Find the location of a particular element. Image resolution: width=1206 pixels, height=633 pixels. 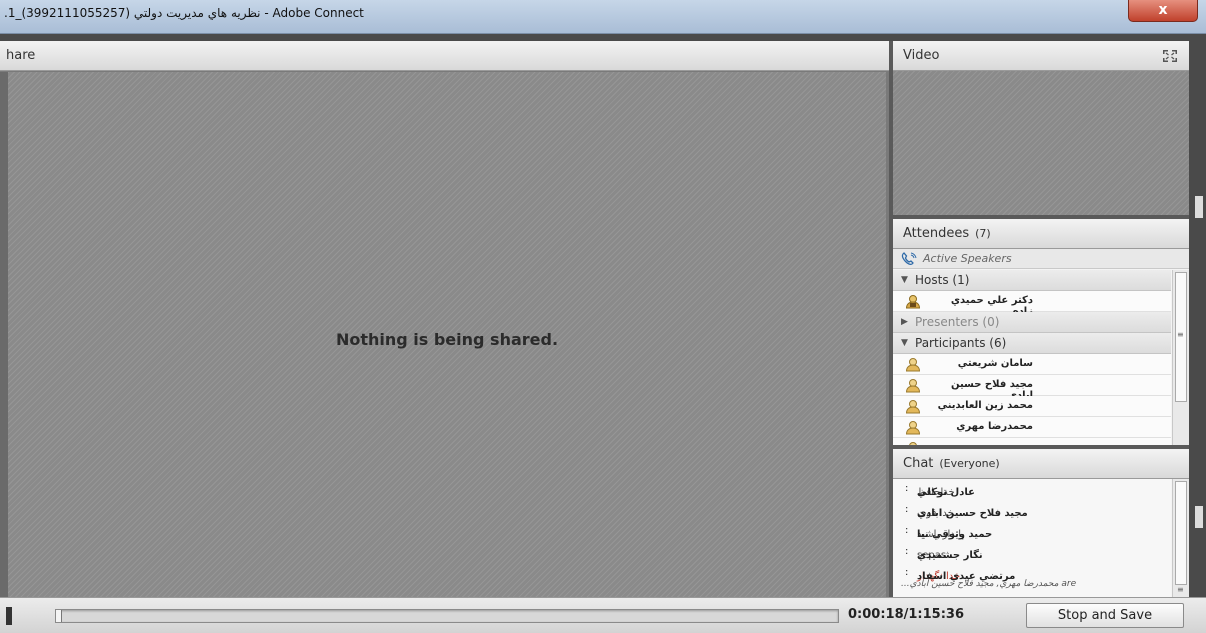

chat-message-text: پايدار باشيد : حميد وثوقي نيا is located at coordinates (949, 532).